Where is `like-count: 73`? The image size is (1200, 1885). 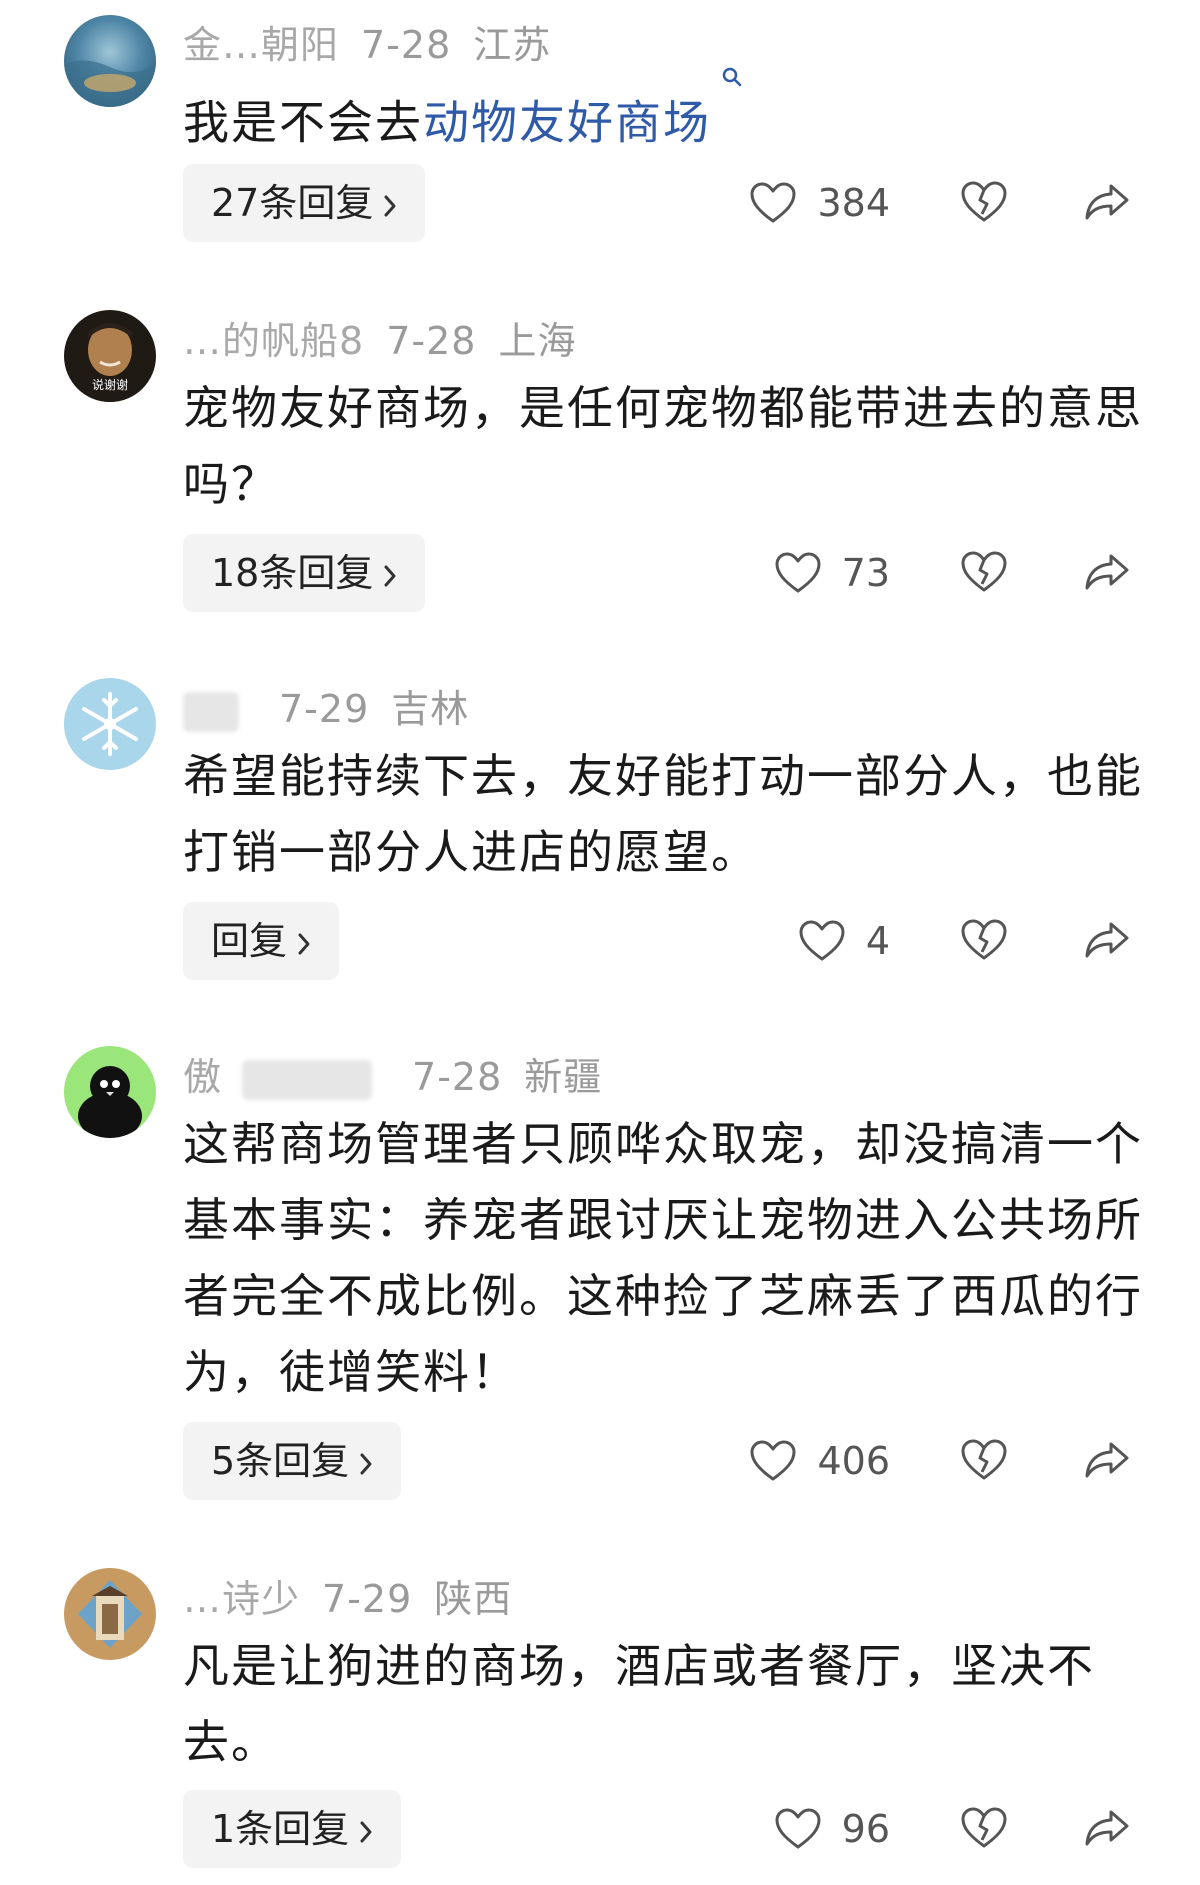
like-count: 73 is located at coordinates (865, 573).